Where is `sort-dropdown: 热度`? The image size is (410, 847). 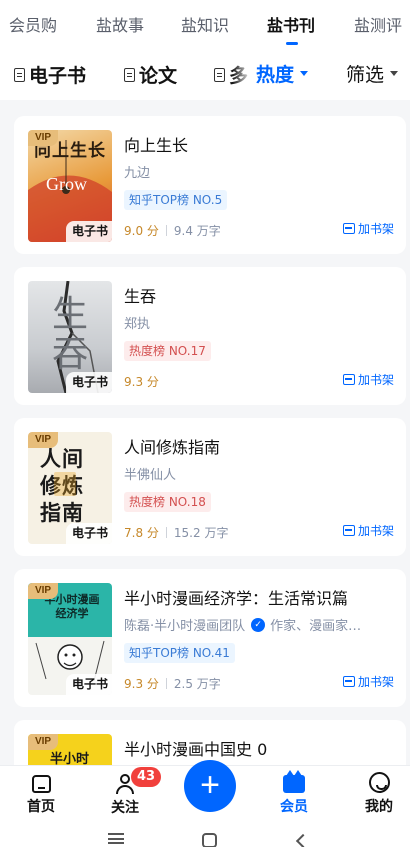
sort-dropdown: 热度 is located at coordinates (282, 73).